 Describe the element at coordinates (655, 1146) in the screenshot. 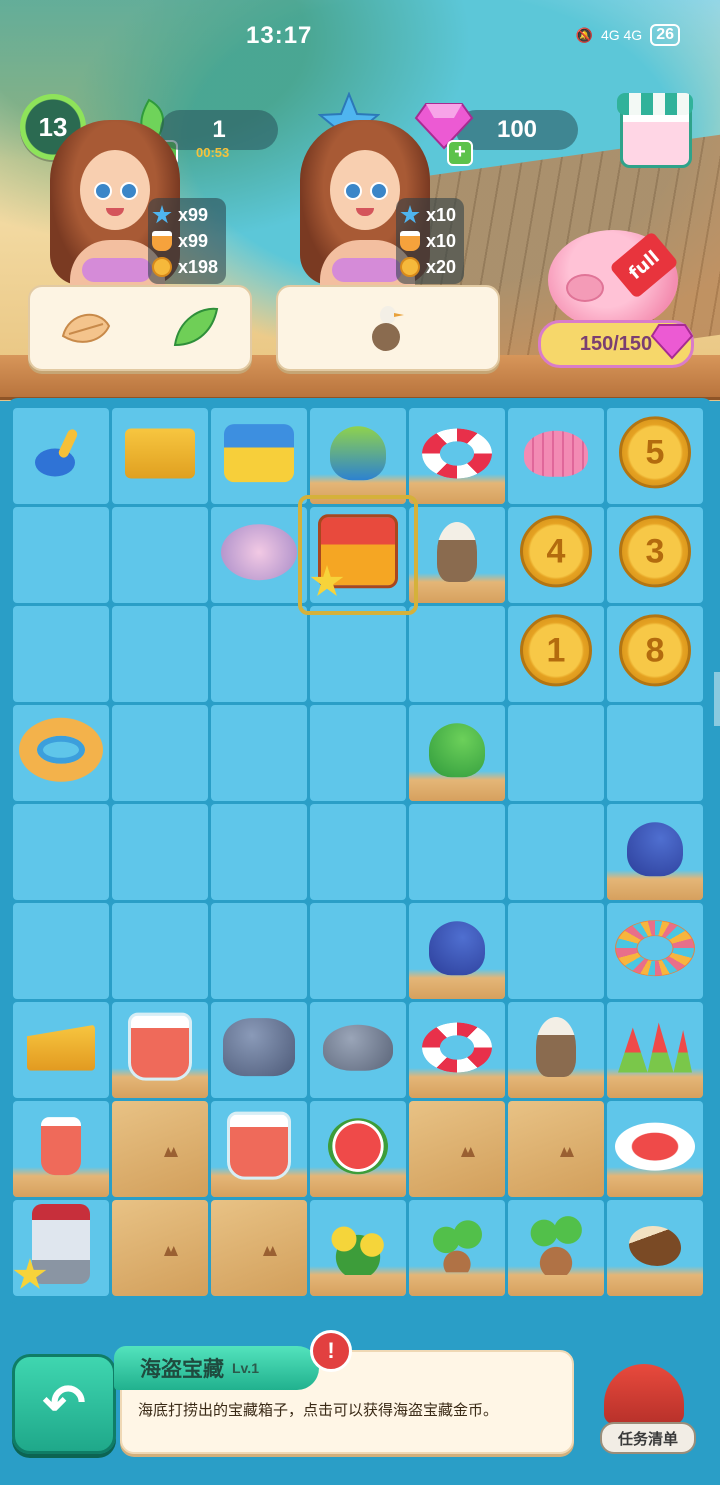

I see `plate-icon` at that location.